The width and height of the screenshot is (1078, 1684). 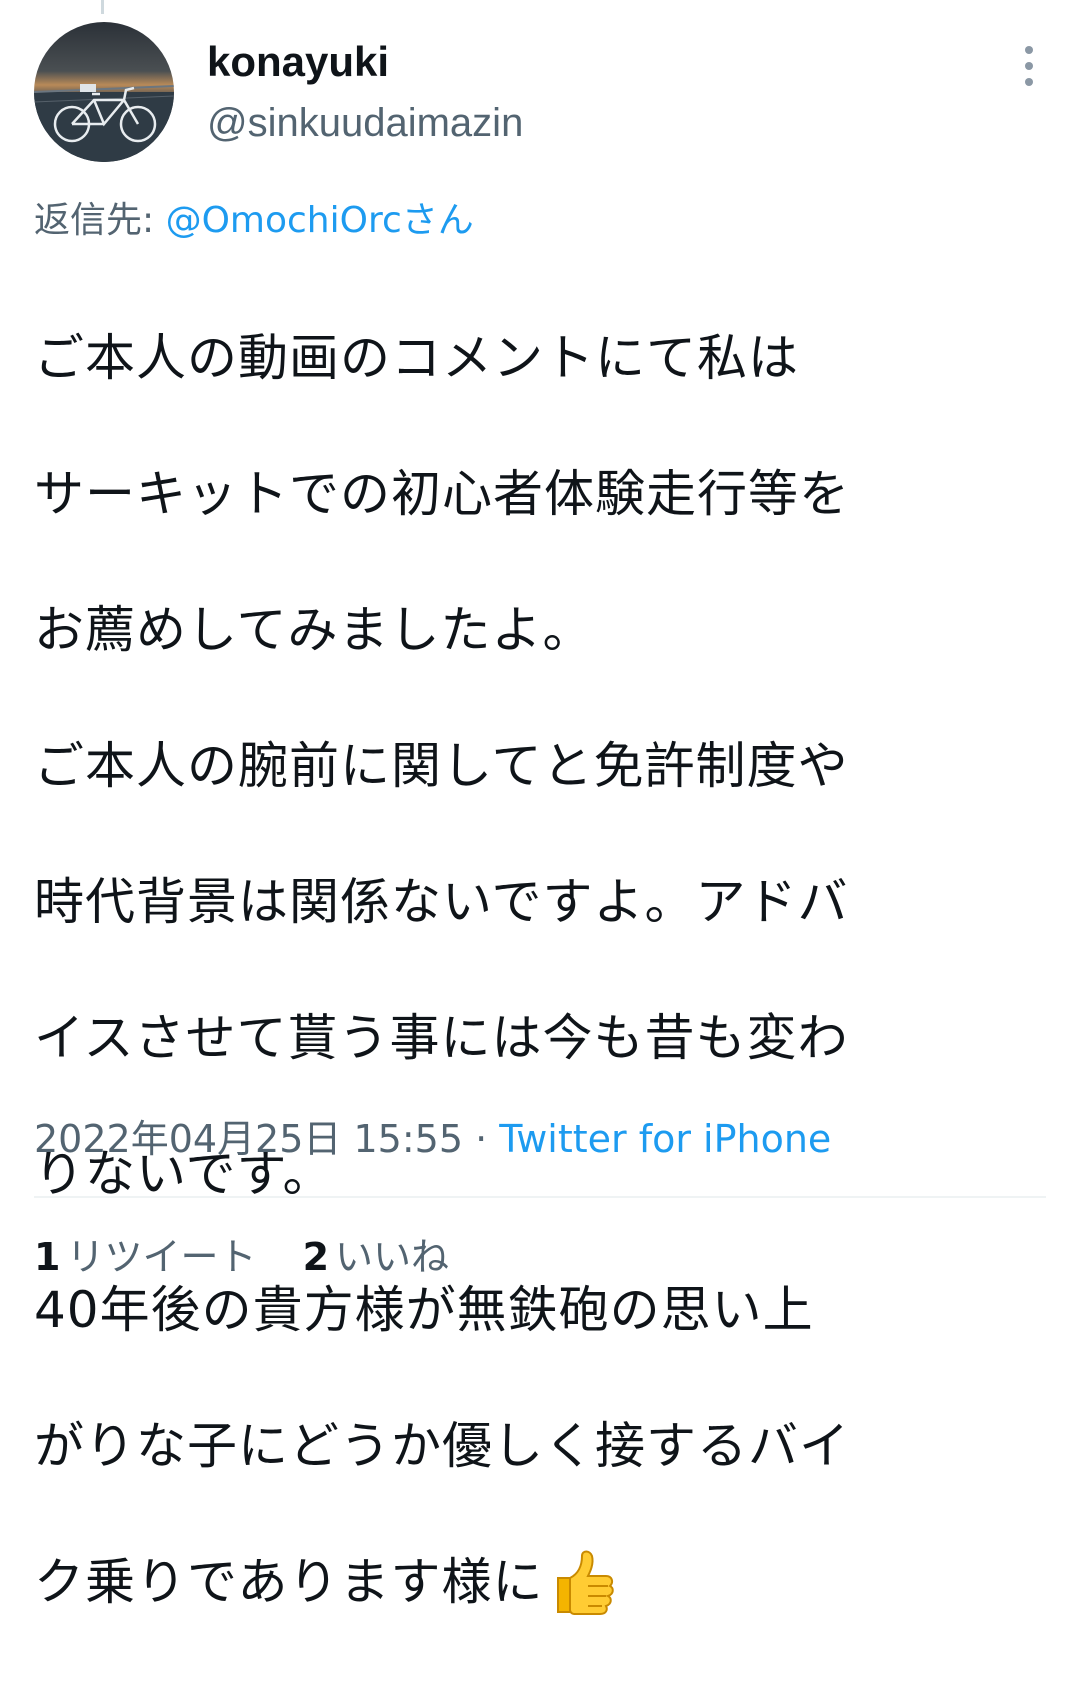 I want to click on display-name: konayuki, so click(x=365, y=62).